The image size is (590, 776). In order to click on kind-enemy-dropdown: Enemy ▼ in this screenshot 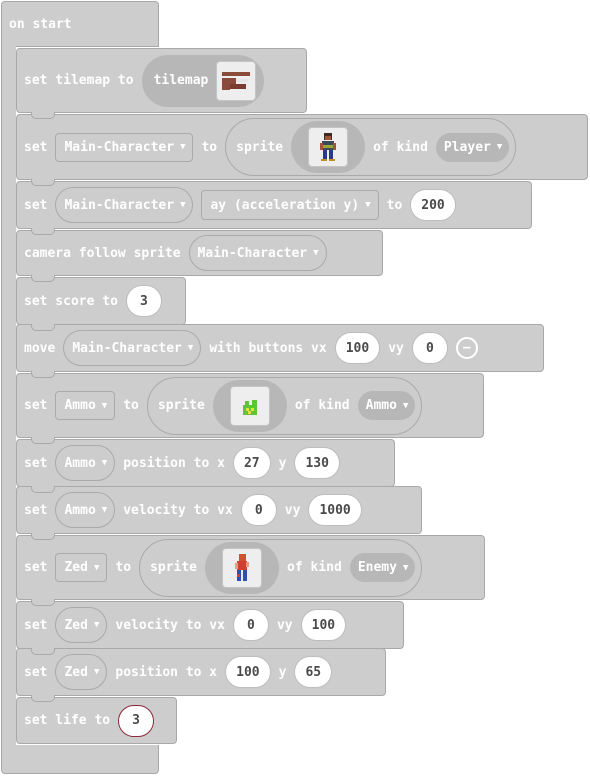, I will do `click(382, 567)`.